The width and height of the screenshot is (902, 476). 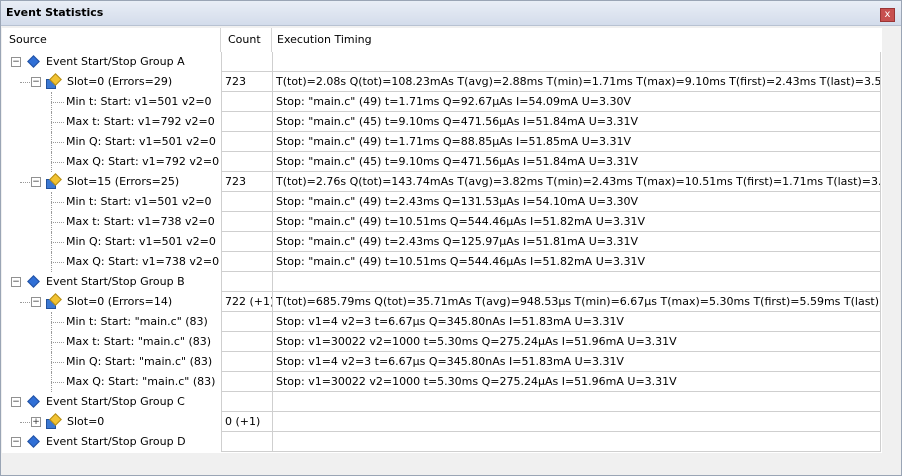 What do you see at coordinates (891, 240) in the screenshot?
I see `grid-right-margin` at bounding box center [891, 240].